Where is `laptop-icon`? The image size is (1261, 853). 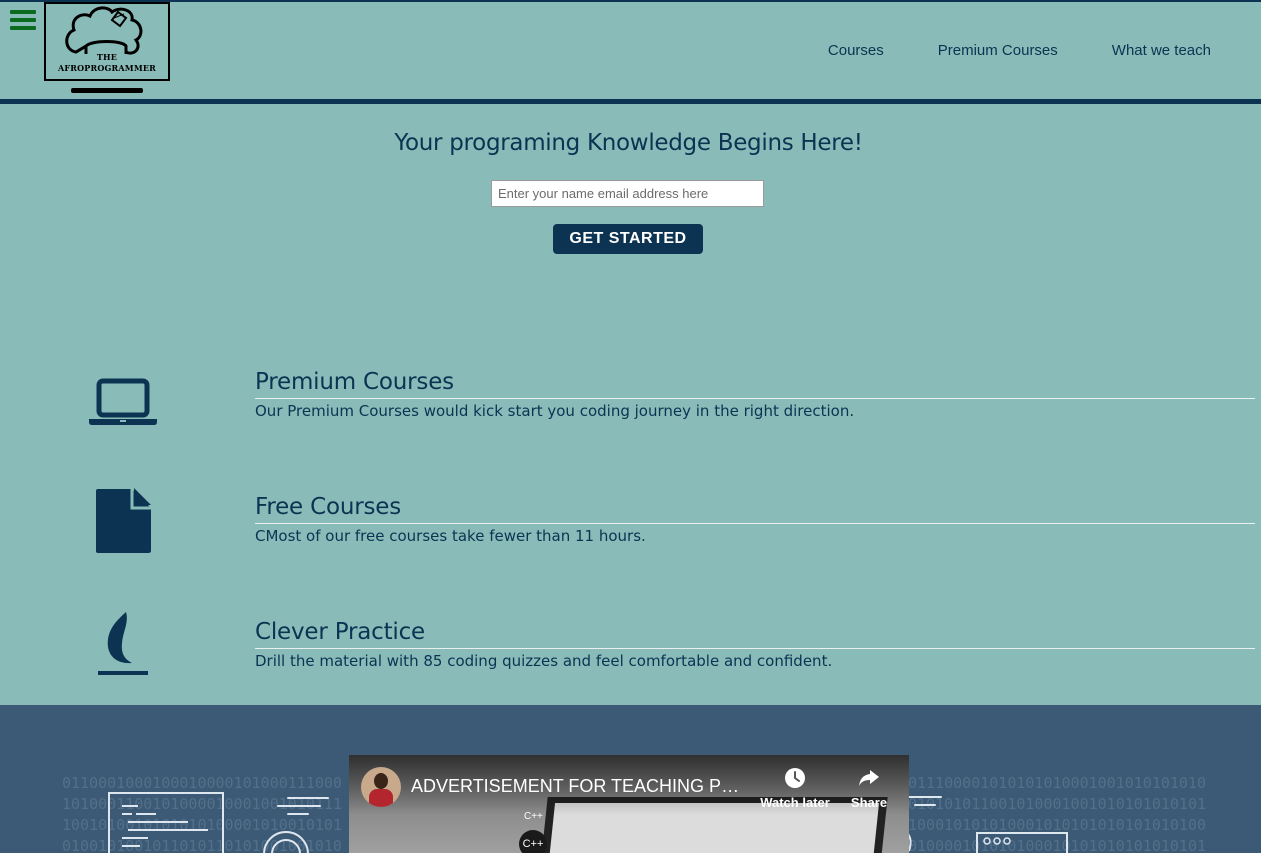
laptop-icon is located at coordinates (123, 401).